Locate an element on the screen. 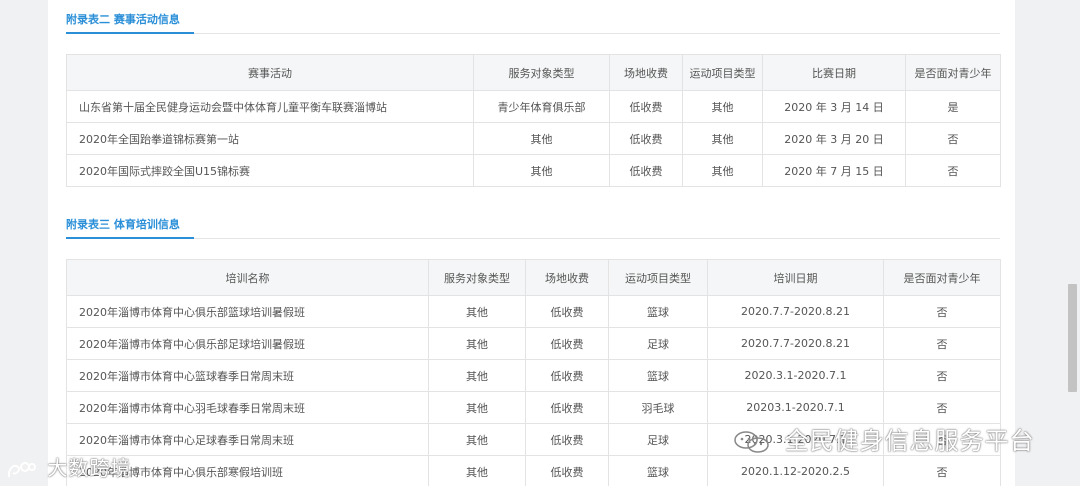  scrollbar-track is located at coordinates (1072, 243).